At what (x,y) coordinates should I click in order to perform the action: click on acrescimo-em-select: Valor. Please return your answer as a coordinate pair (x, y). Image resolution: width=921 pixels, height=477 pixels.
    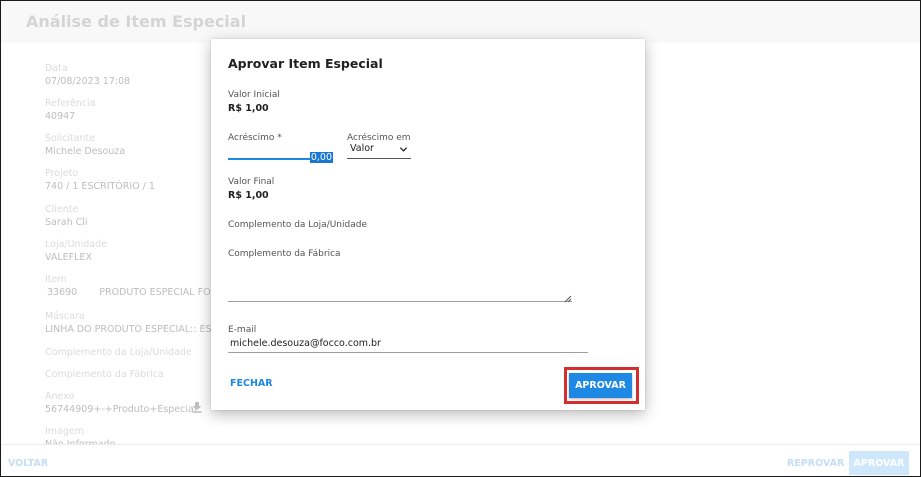
    Looking at the image, I should click on (379, 151).